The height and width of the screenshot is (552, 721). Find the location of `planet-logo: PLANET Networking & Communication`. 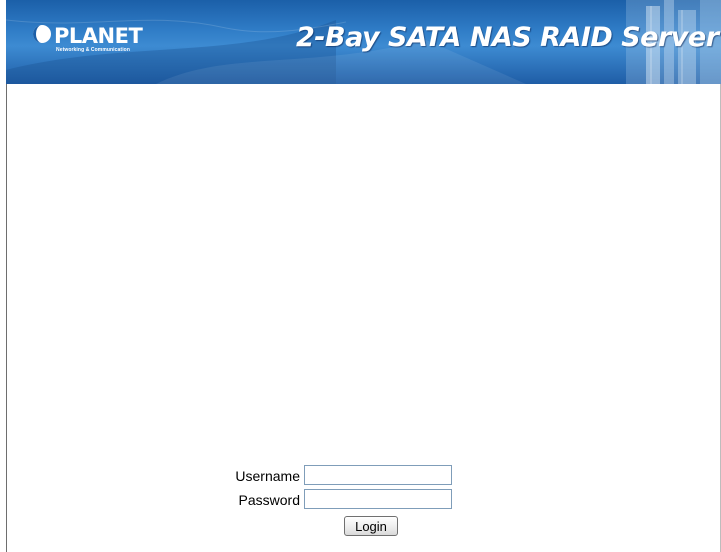

planet-logo: PLANET Networking & Communication is located at coordinates (92, 41).